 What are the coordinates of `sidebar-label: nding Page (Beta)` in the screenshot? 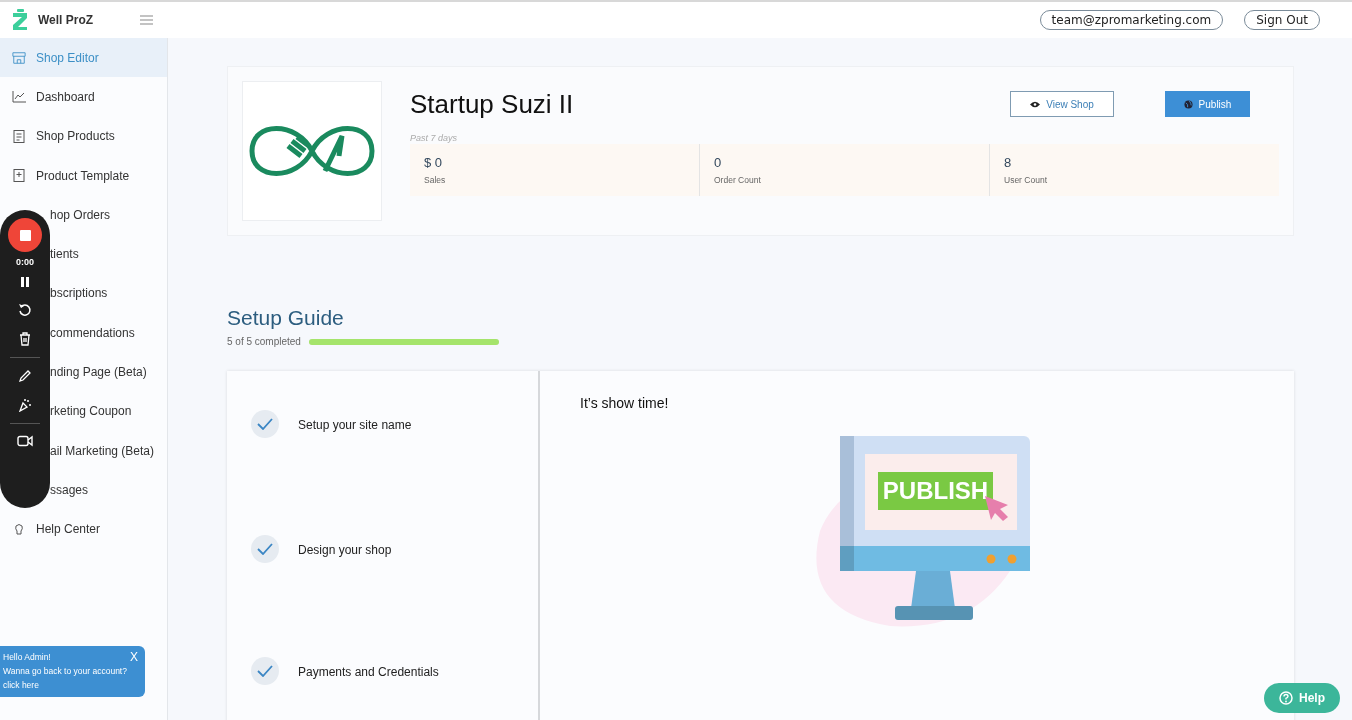 It's located at (98, 372).